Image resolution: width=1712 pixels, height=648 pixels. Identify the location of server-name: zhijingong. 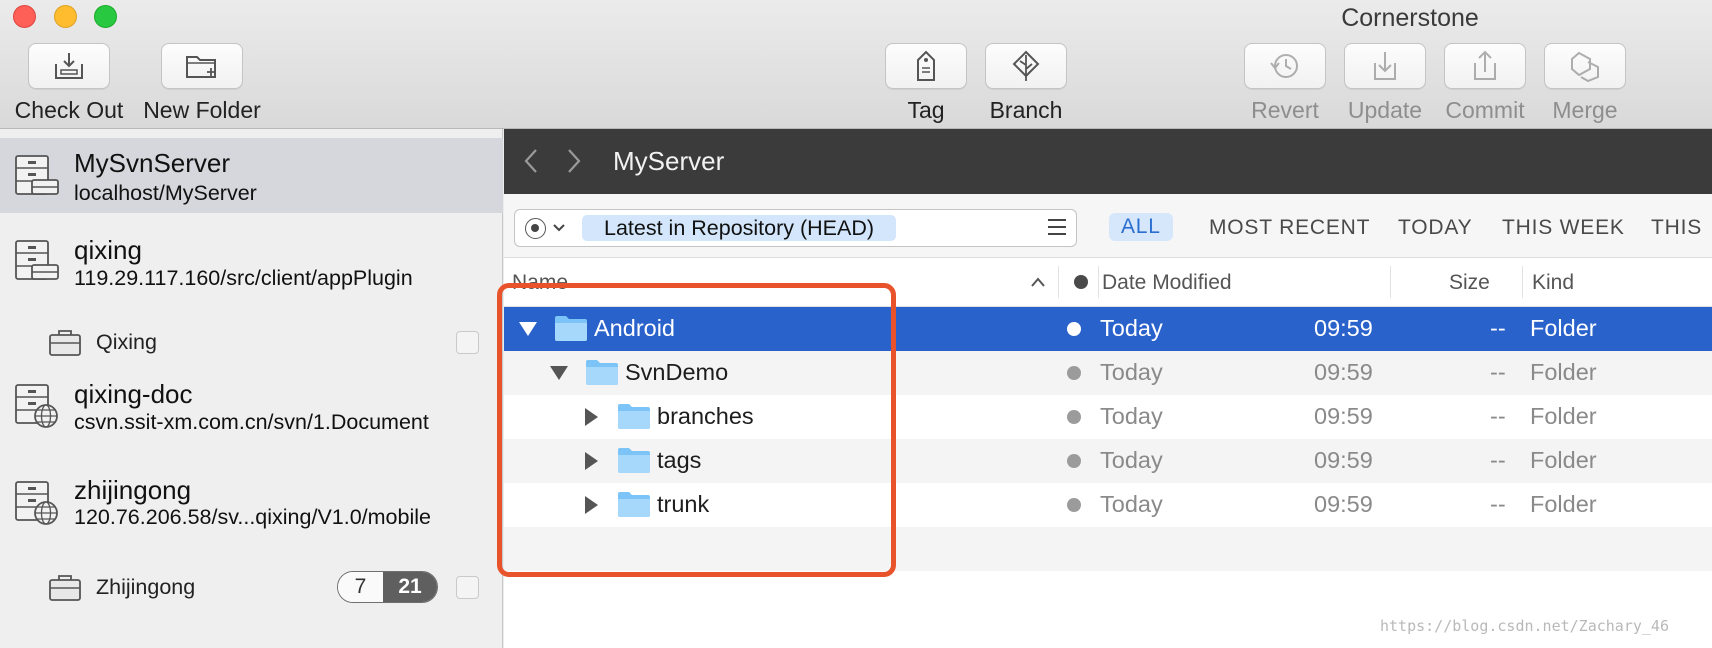
(133, 490).